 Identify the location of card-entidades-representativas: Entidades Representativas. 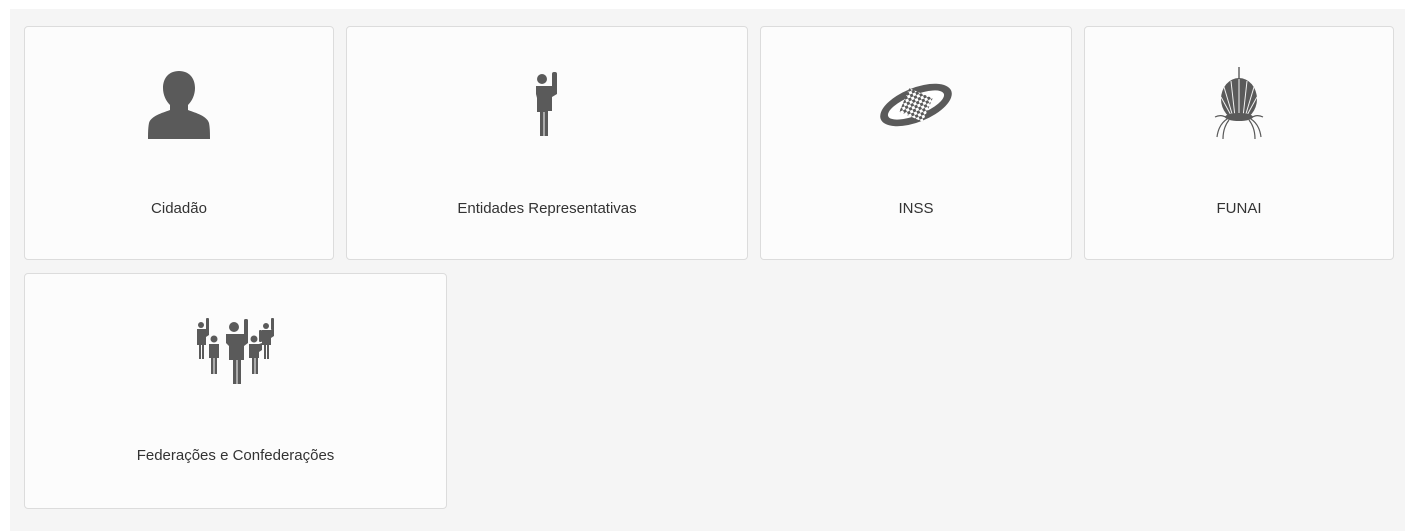
(547, 143).